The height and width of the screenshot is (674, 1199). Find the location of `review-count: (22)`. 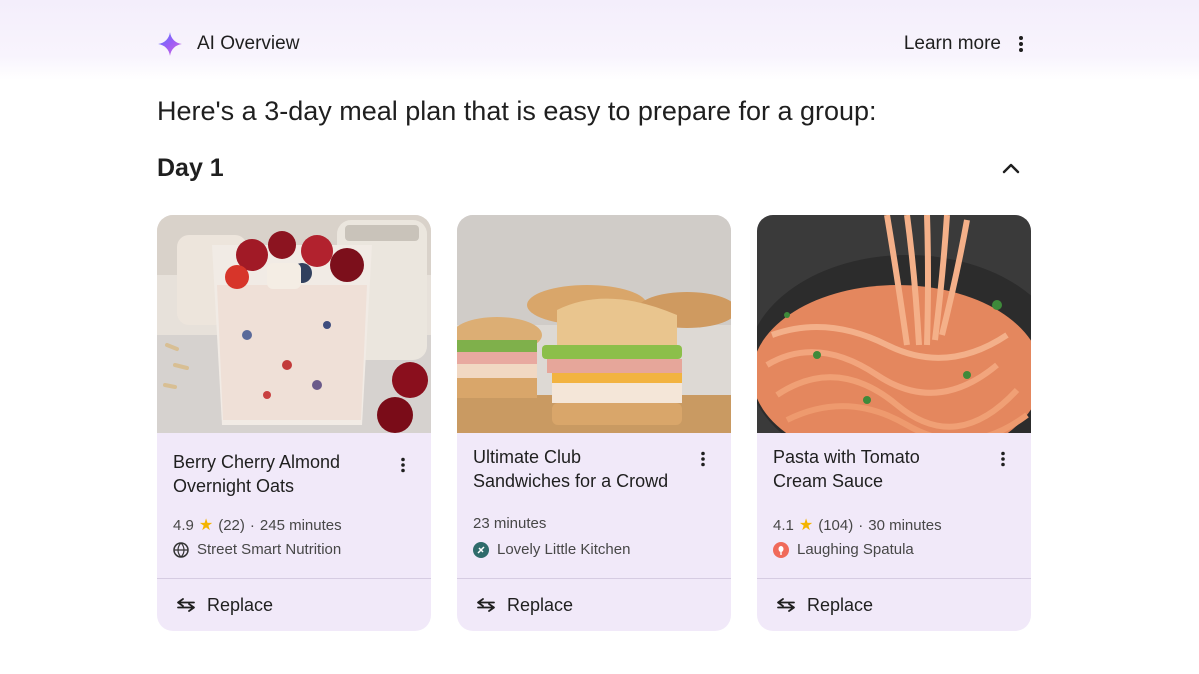

review-count: (22) is located at coordinates (231, 525).